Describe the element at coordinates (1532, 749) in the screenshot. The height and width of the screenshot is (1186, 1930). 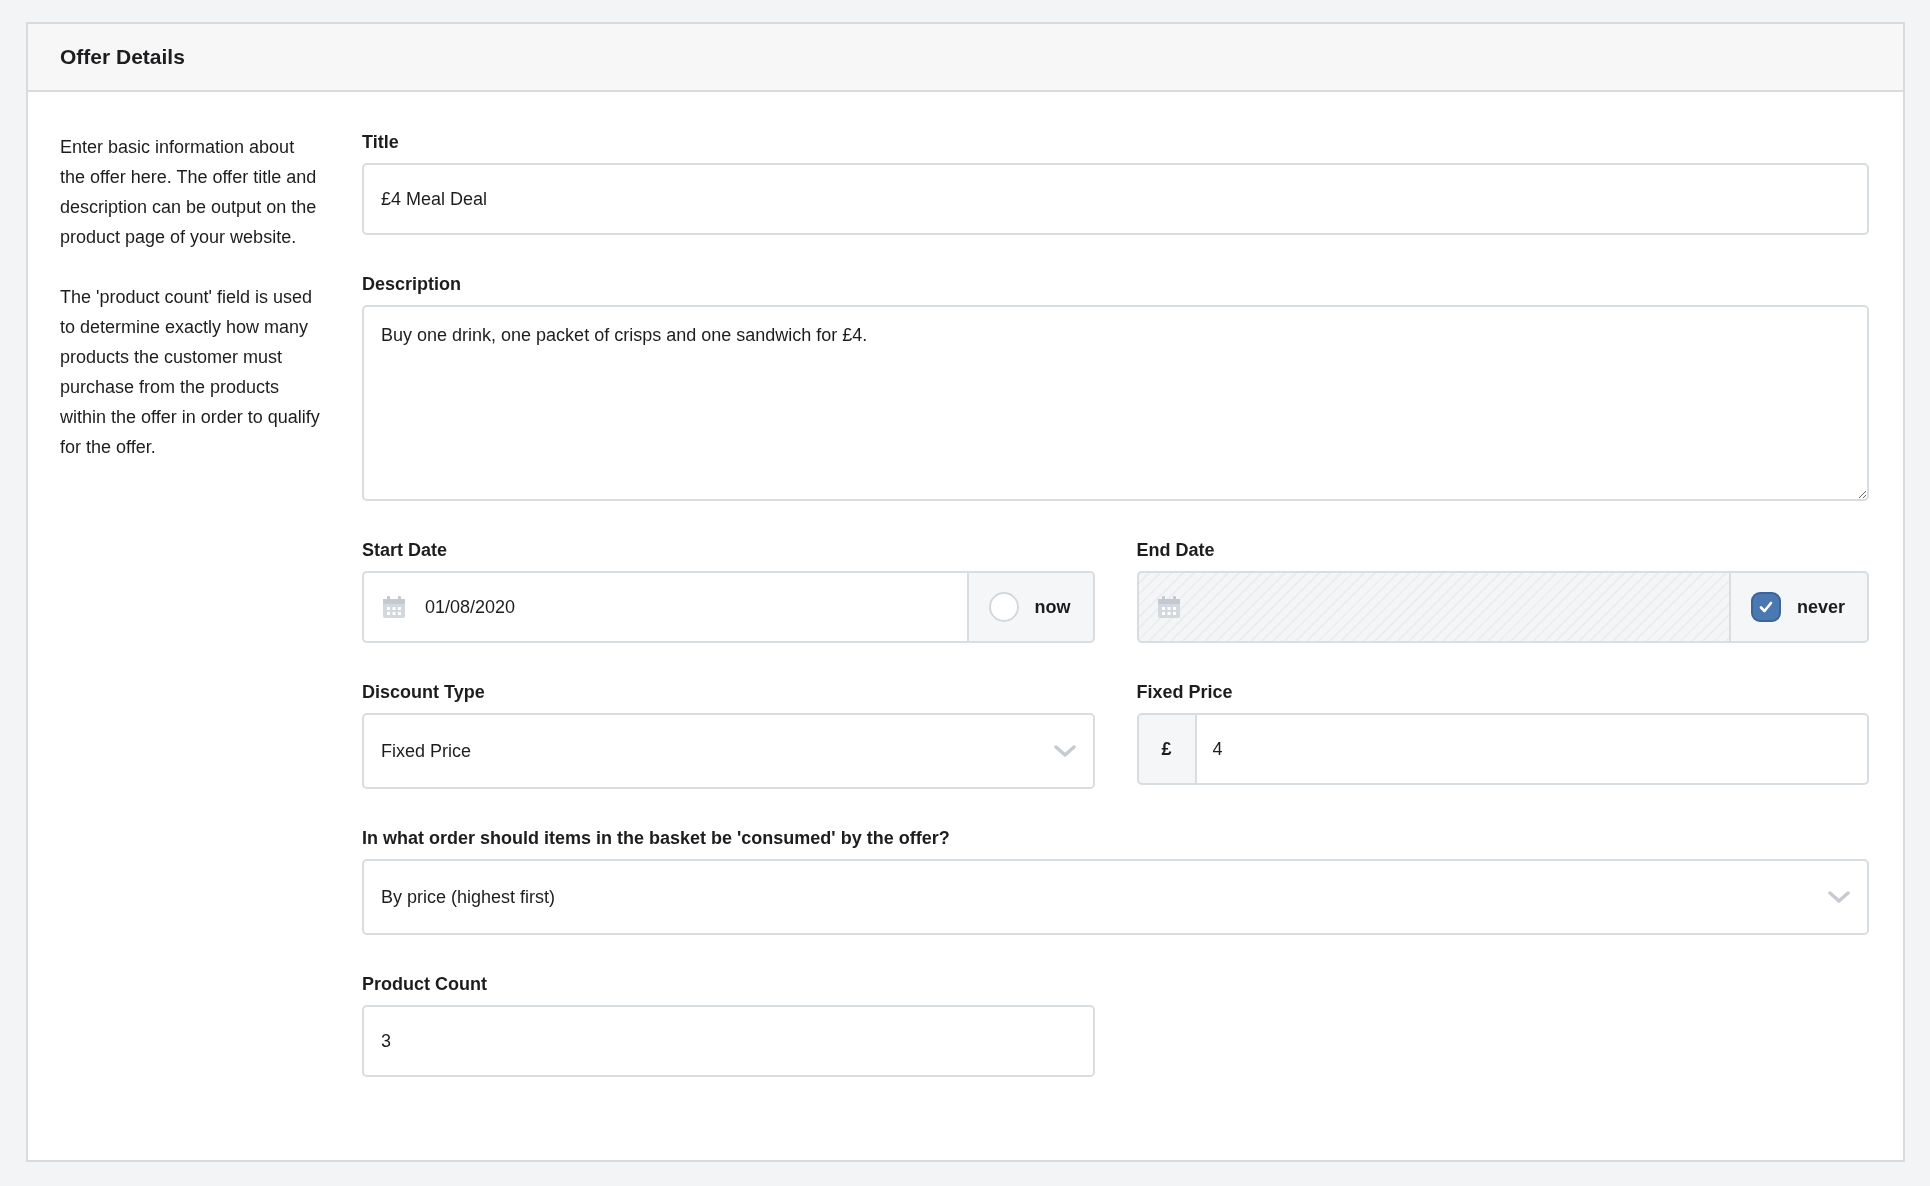
I see `input-field: 4` at that location.